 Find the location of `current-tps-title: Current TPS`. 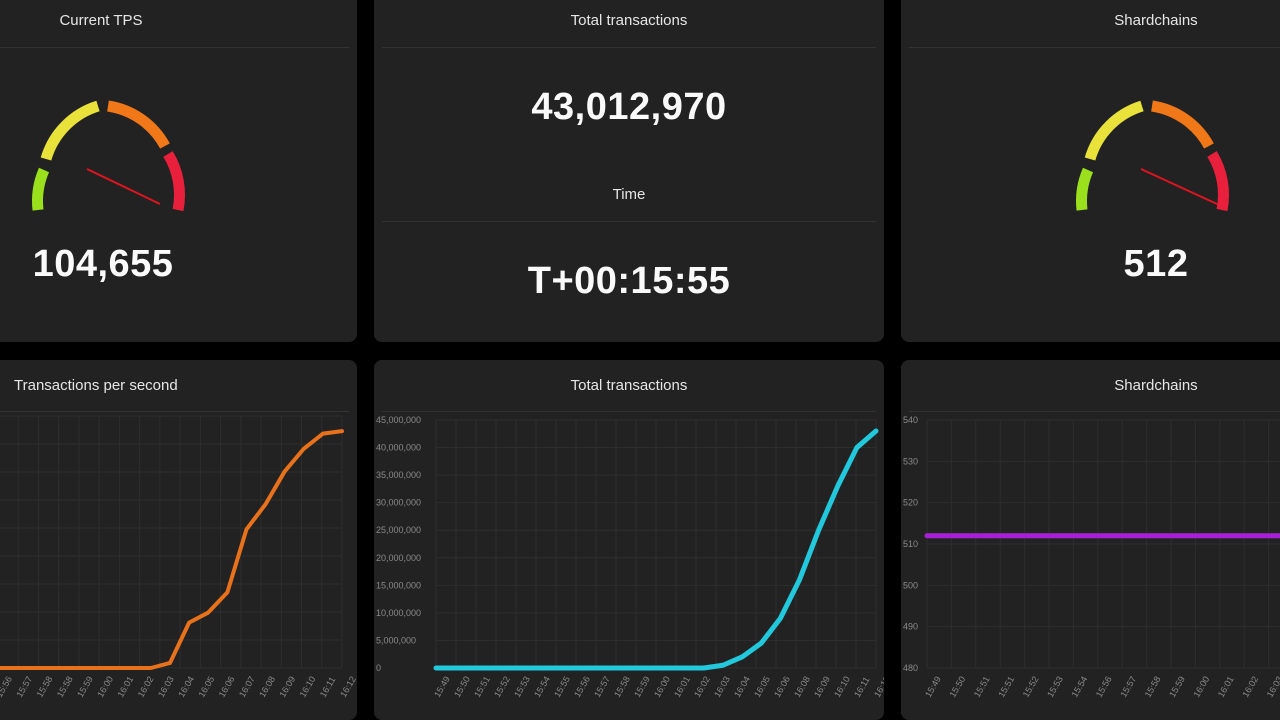

current-tps-title: Current TPS is located at coordinates (101, 20).